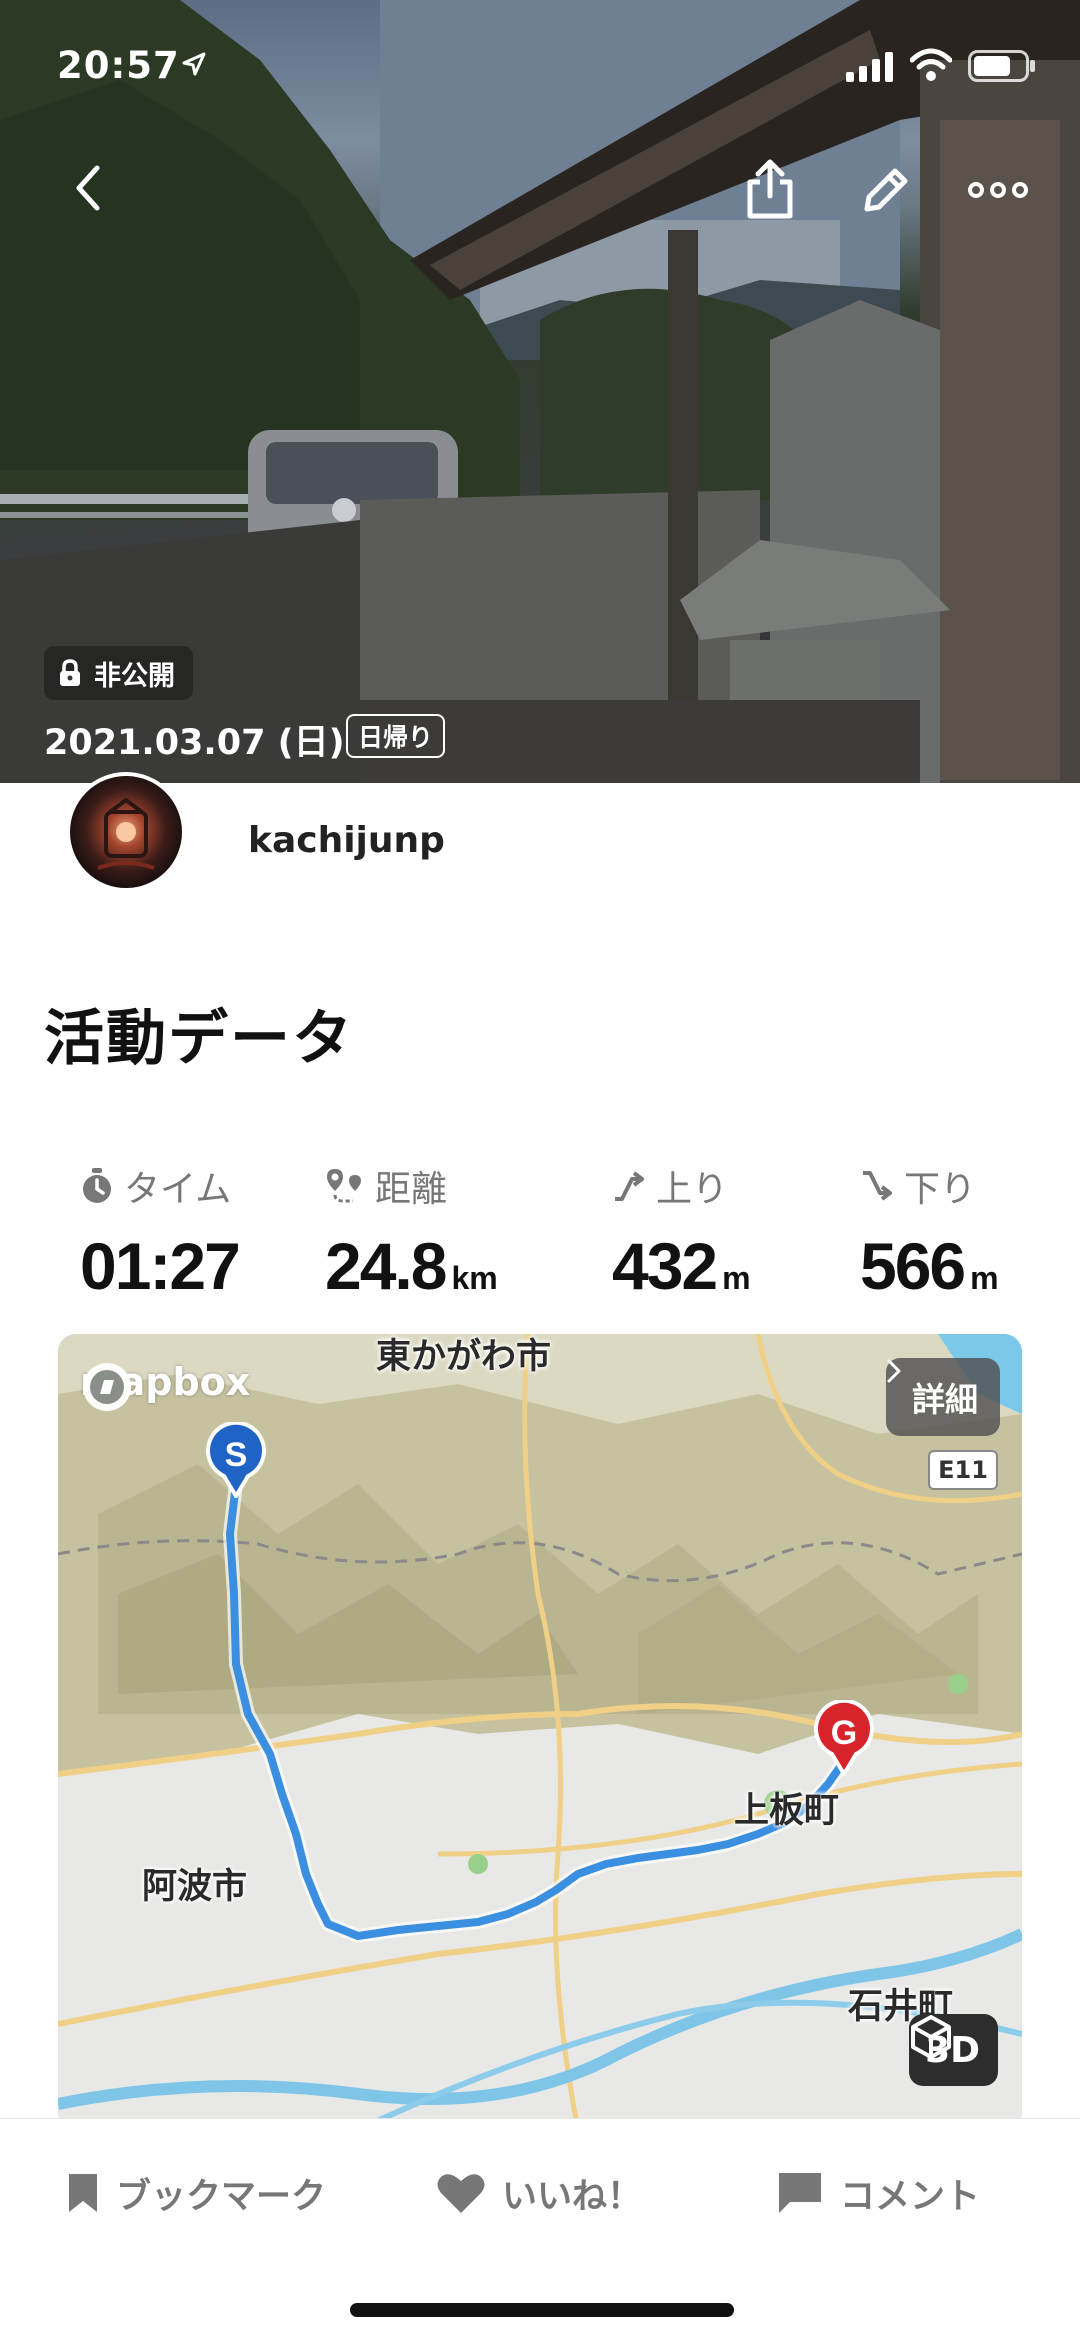 The image size is (1080, 2338). What do you see at coordinates (940, 1189) in the screenshot?
I see `stat-descent-label: 下り` at bounding box center [940, 1189].